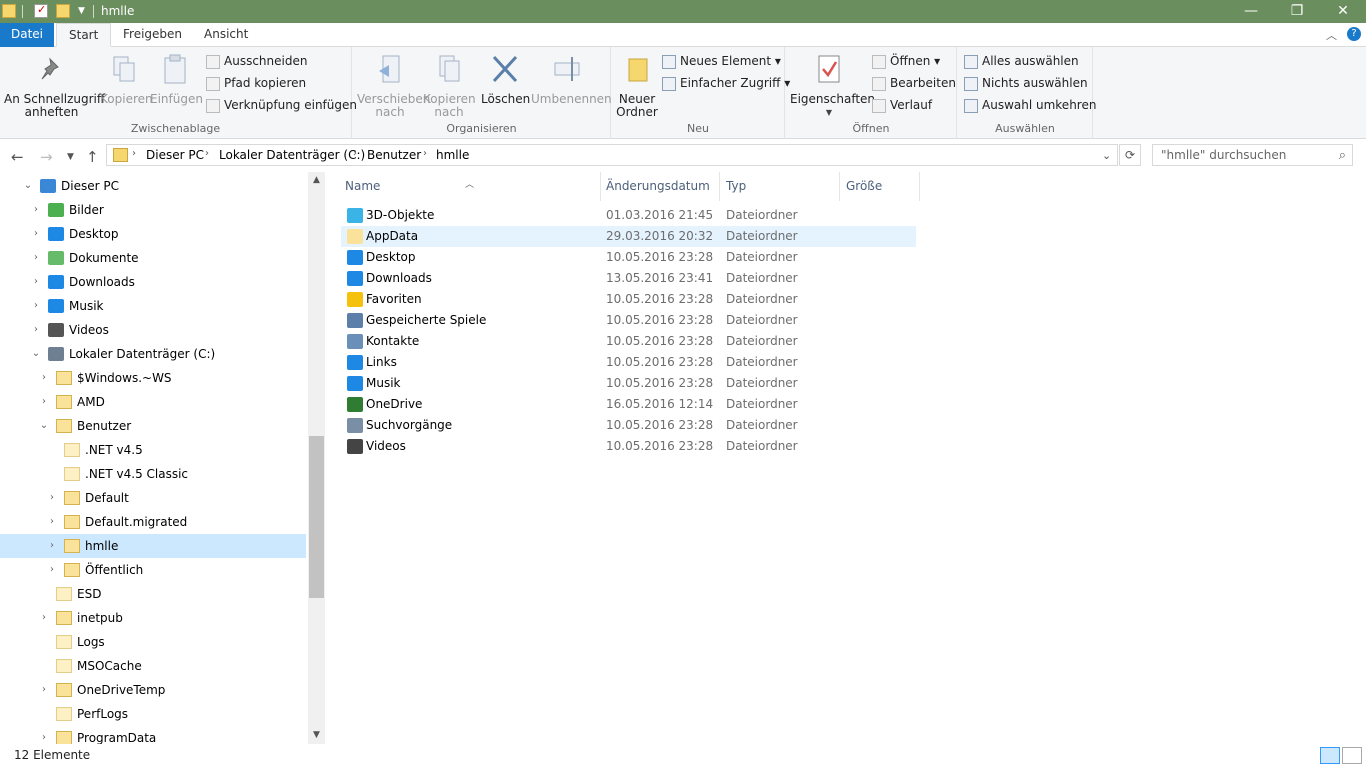 The image size is (1366, 768). I want to click on copy-to-button: Kopieren nach, so click(449, 86).